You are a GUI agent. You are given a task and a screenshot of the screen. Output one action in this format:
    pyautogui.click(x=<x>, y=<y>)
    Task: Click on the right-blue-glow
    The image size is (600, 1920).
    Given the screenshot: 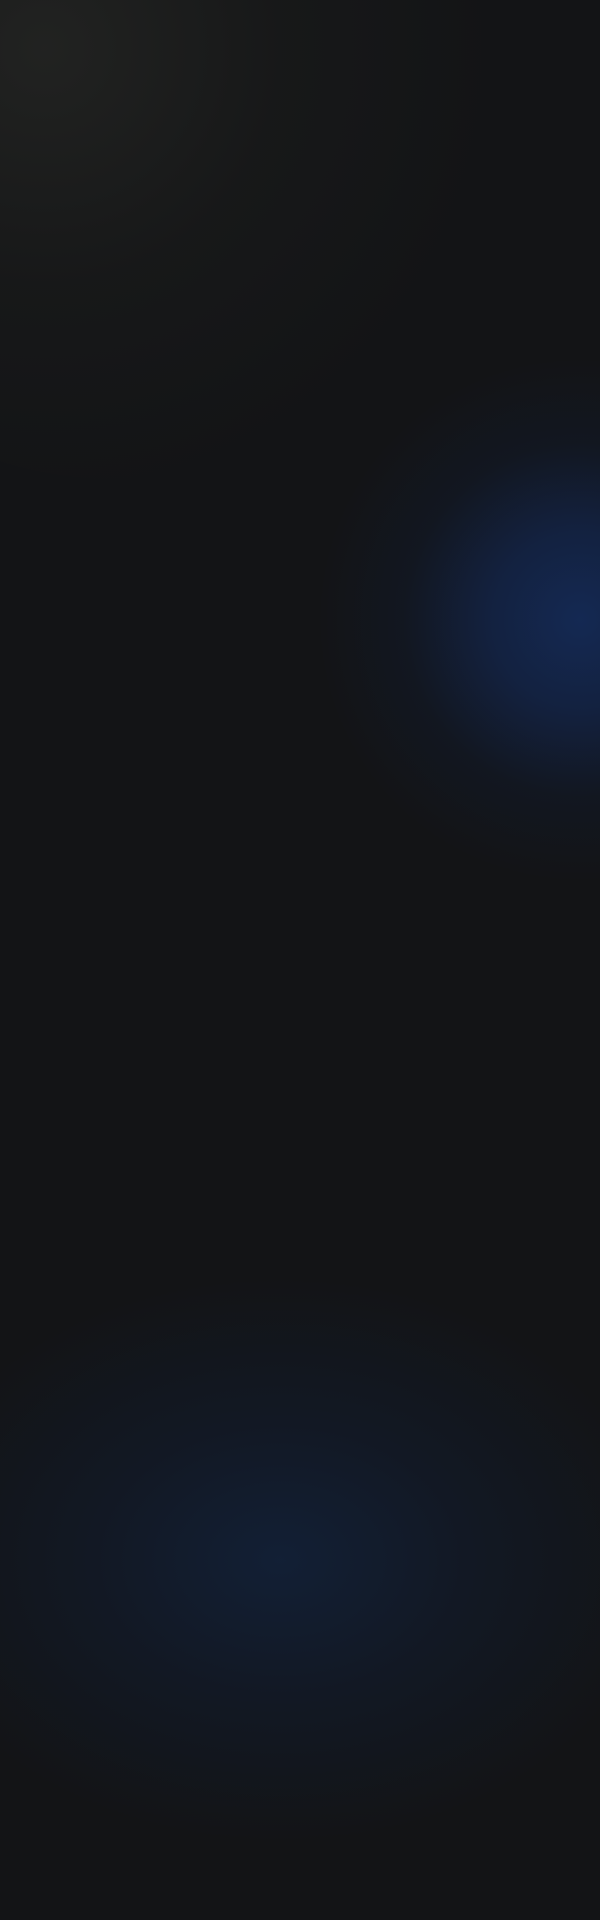 What is the action you would take?
    pyautogui.click(x=460, y=620)
    